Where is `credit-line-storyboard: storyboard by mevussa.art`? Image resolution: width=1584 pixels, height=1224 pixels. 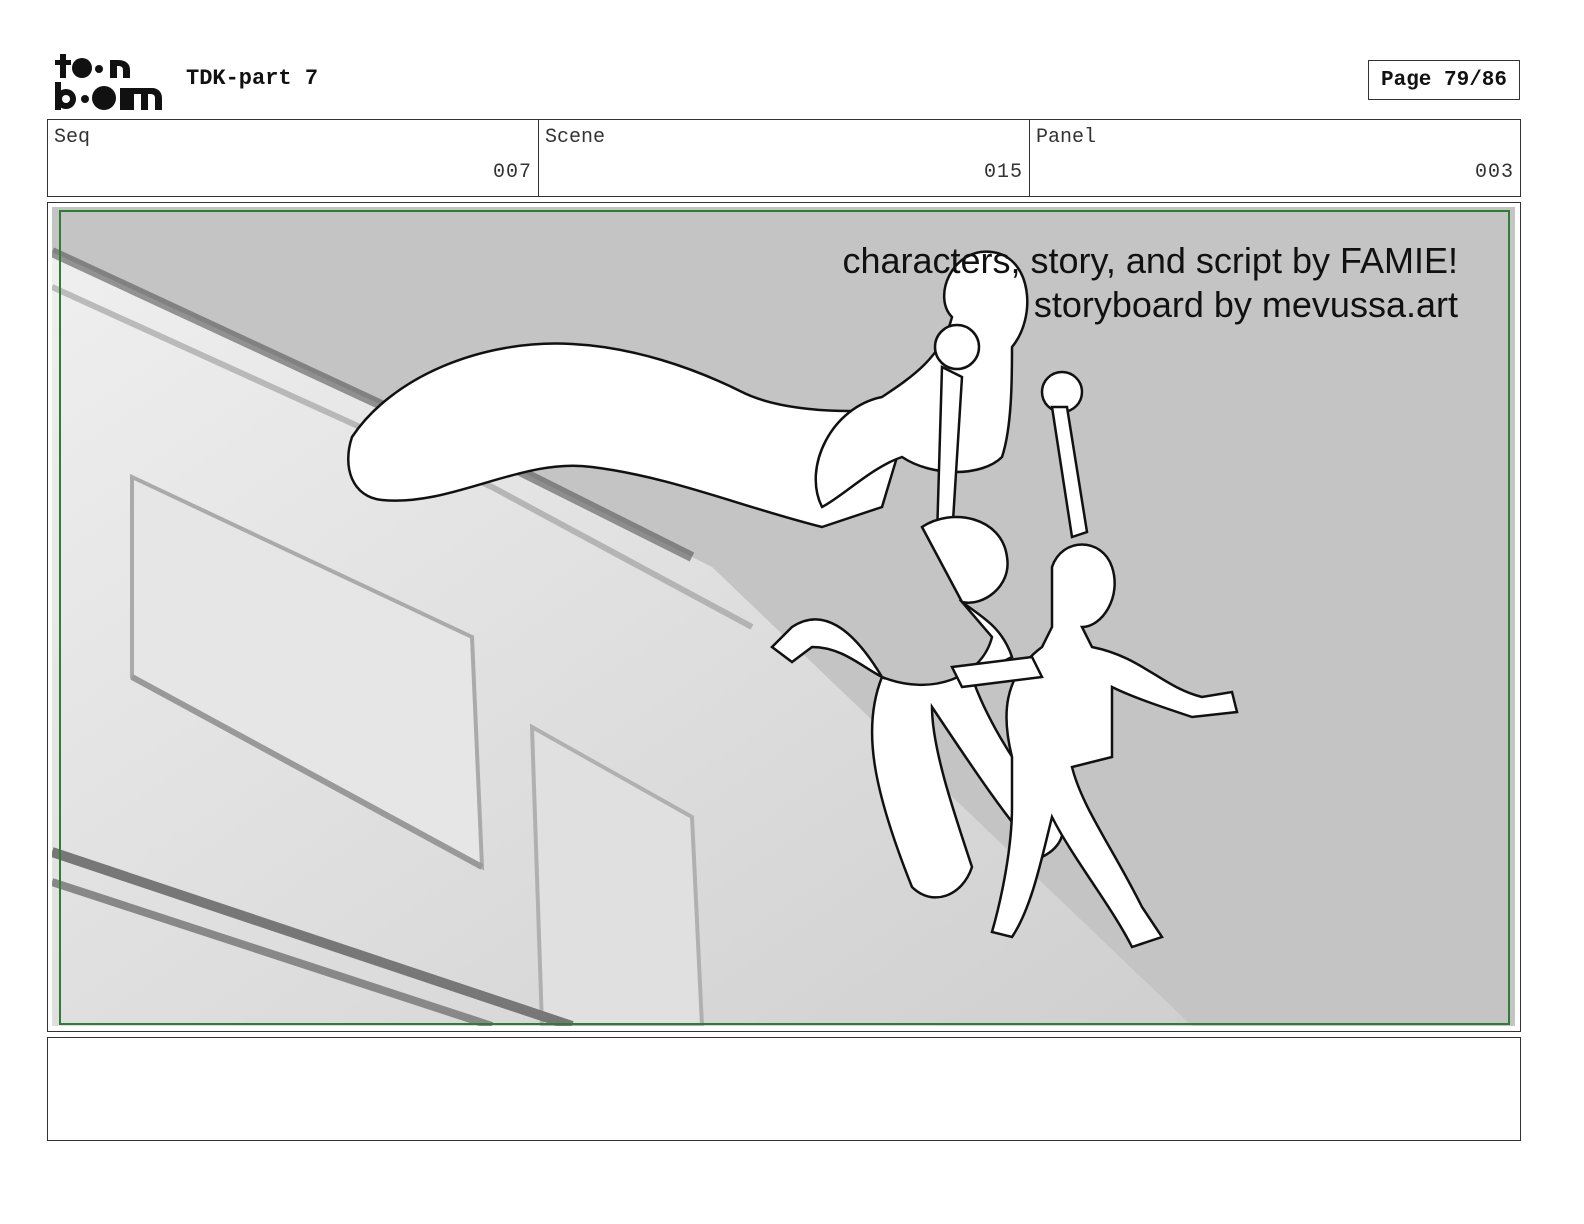
credit-line-storyboard: storyboard by mevussa.art is located at coordinates (1245, 304).